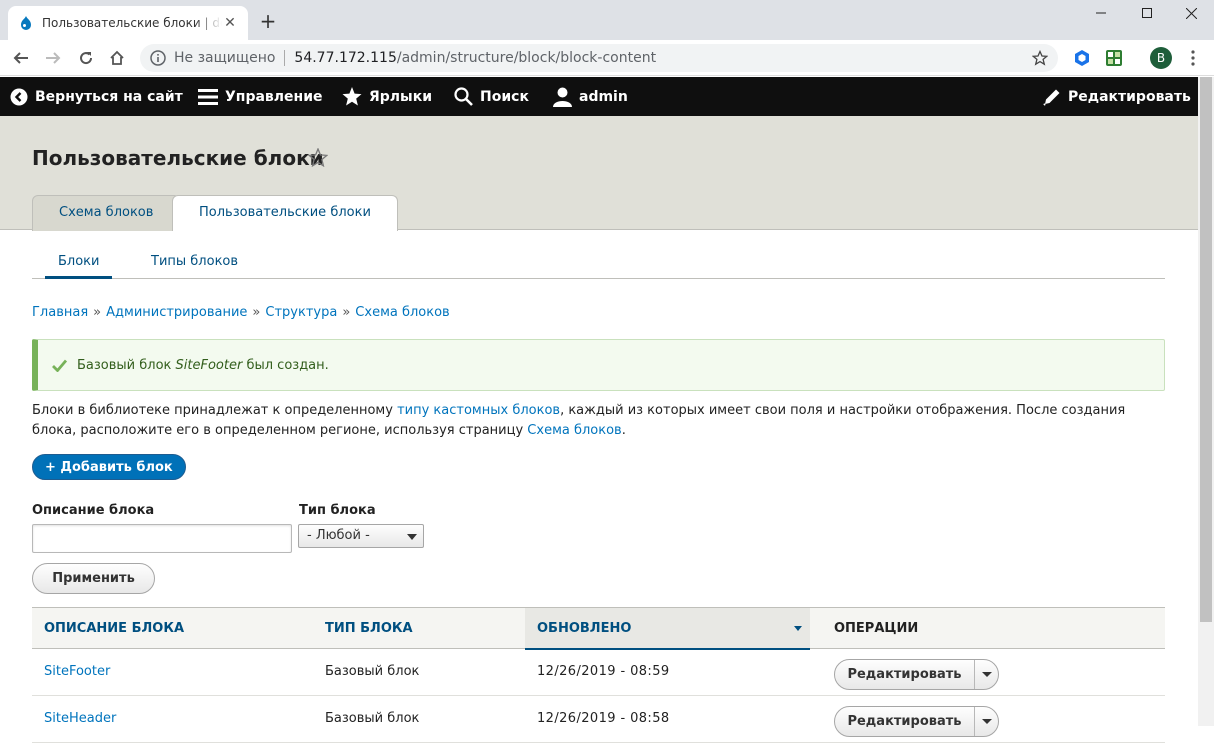 This screenshot has height=743, width=1214. What do you see at coordinates (369, 629) in the screenshot?
I see `column-header-type: Тип блока` at bounding box center [369, 629].